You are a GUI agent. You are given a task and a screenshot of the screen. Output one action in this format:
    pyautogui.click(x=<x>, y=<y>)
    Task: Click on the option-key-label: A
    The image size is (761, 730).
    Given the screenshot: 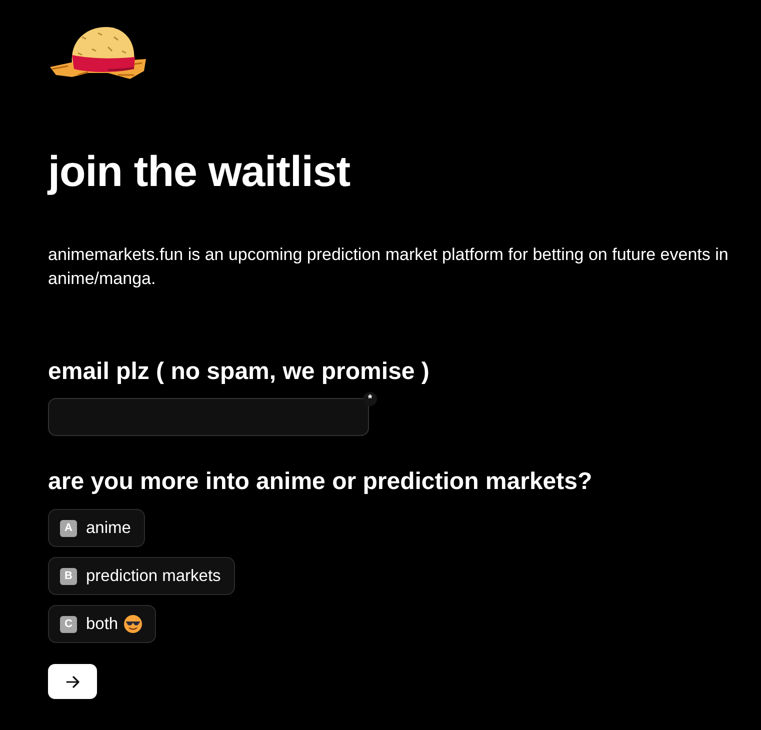 What is the action you would take?
    pyautogui.click(x=68, y=528)
    